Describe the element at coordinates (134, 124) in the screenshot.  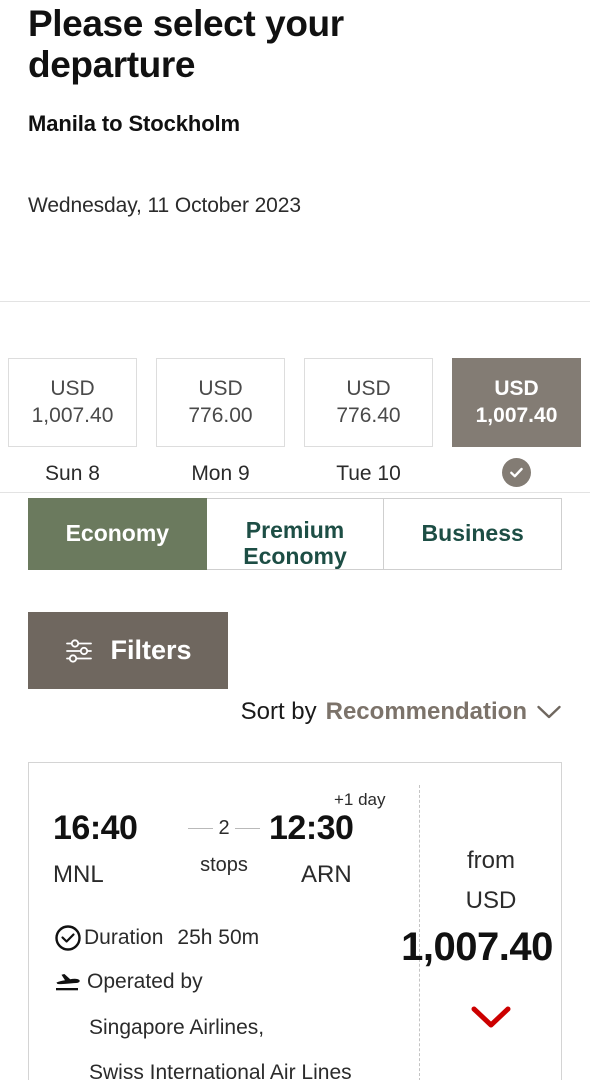
I see `route-subtitle: Manila to Stockholm` at that location.